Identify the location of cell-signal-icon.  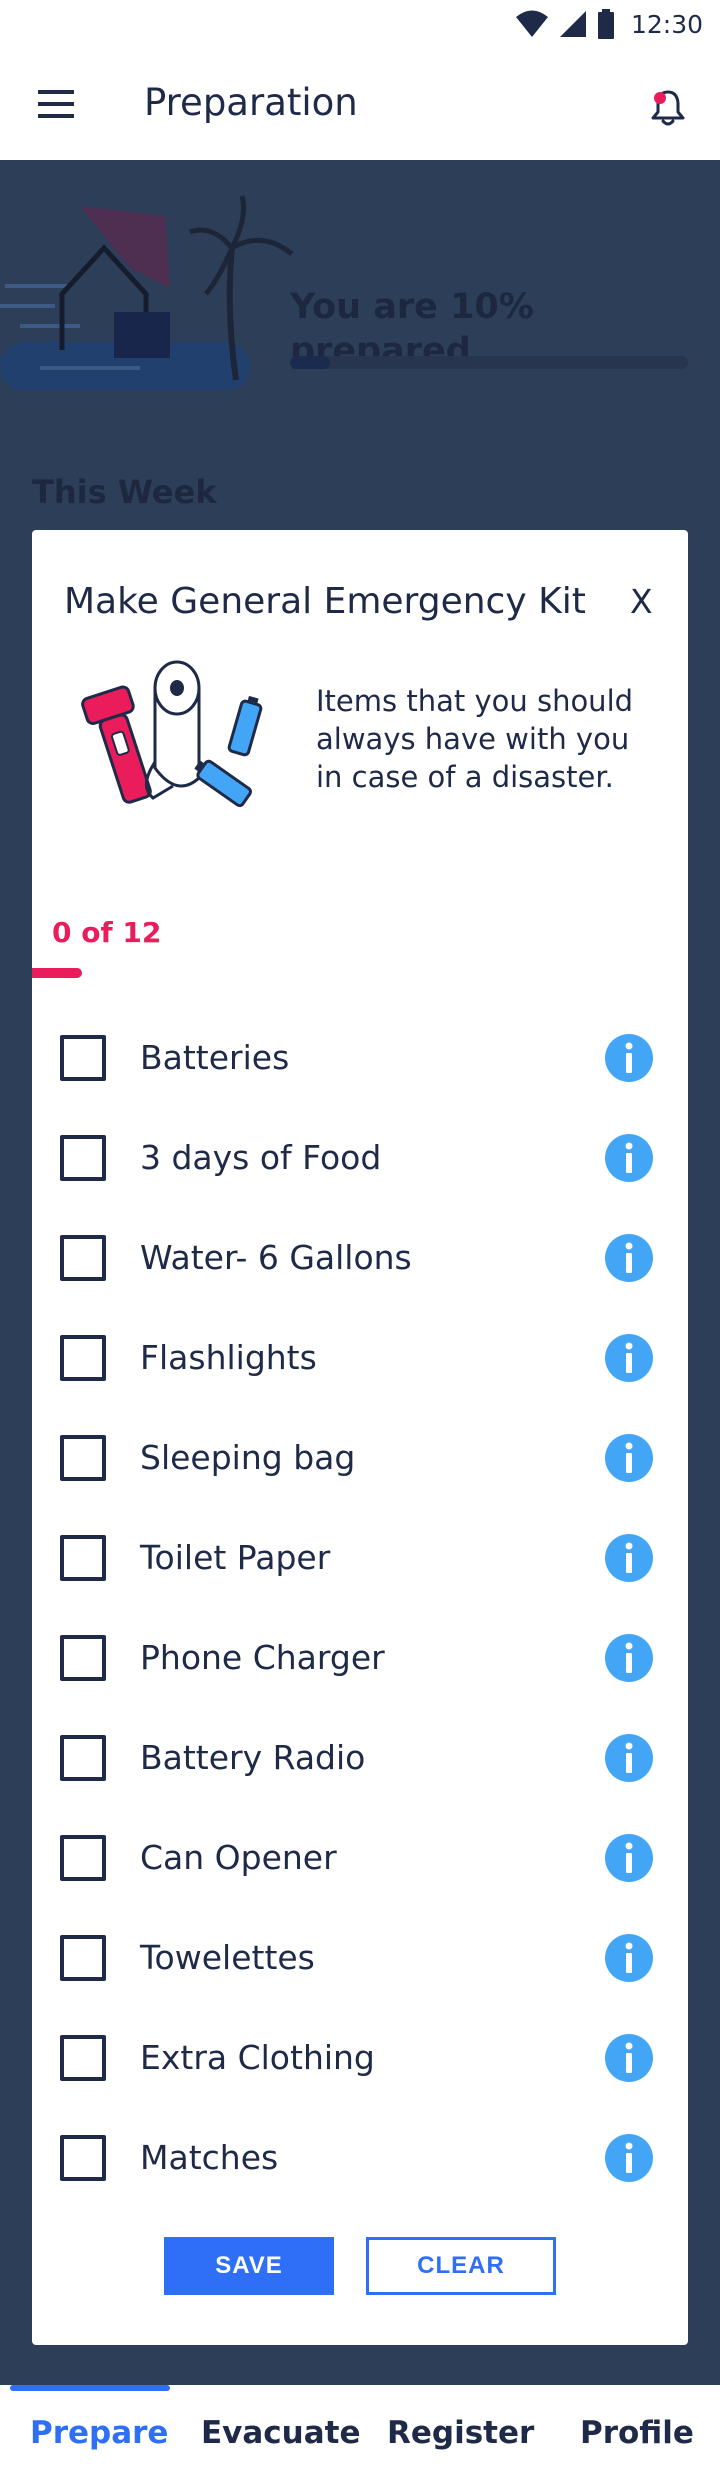
(572, 24).